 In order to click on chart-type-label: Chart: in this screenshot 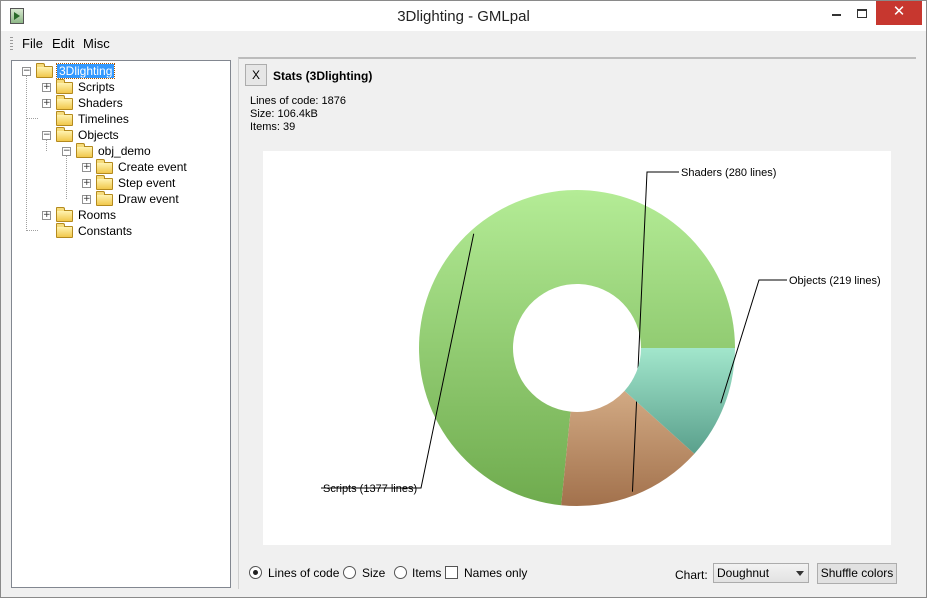, I will do `click(691, 575)`.